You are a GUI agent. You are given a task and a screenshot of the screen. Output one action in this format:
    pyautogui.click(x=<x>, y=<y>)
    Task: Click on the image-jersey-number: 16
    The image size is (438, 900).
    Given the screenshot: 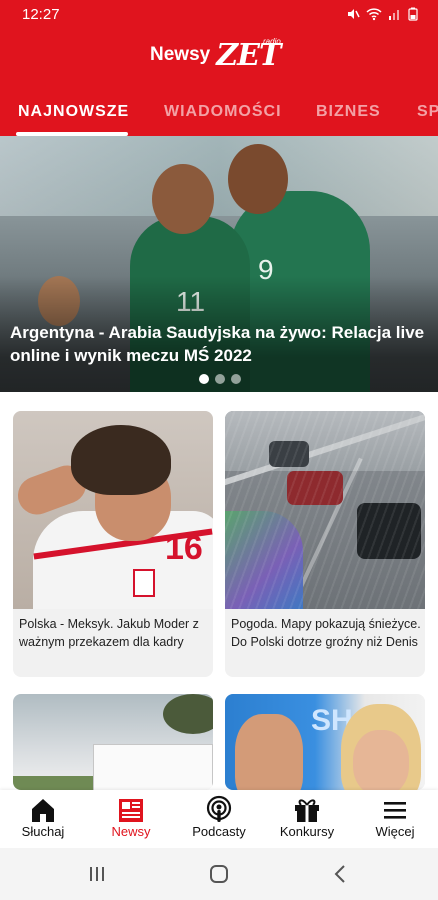 What is the action you would take?
    pyautogui.click(x=184, y=548)
    